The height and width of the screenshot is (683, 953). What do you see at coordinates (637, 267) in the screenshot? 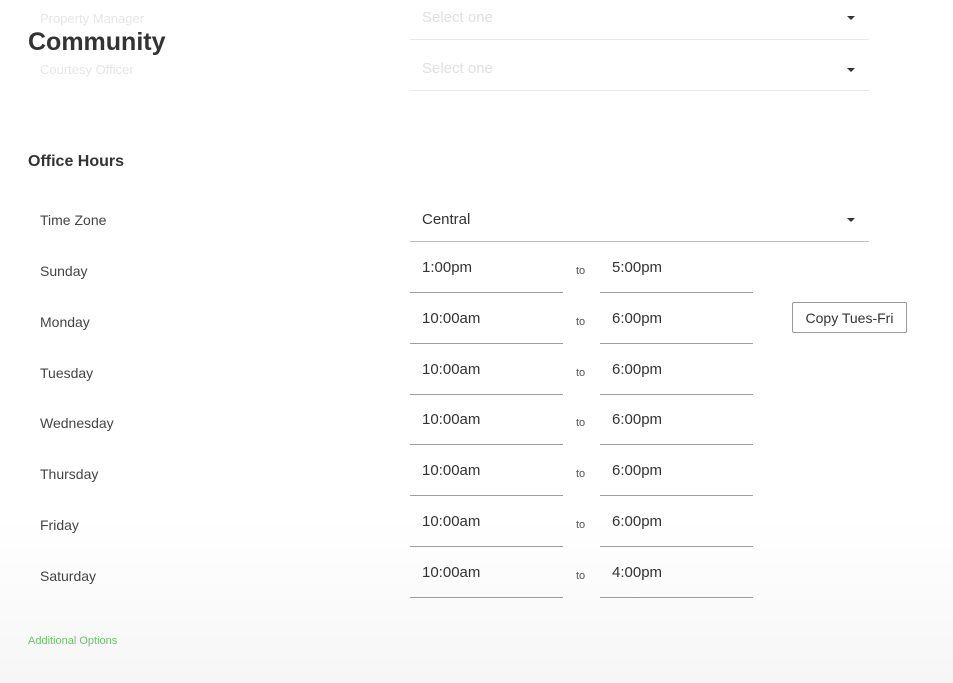
I see `close-time-value: 5:00pm` at bounding box center [637, 267].